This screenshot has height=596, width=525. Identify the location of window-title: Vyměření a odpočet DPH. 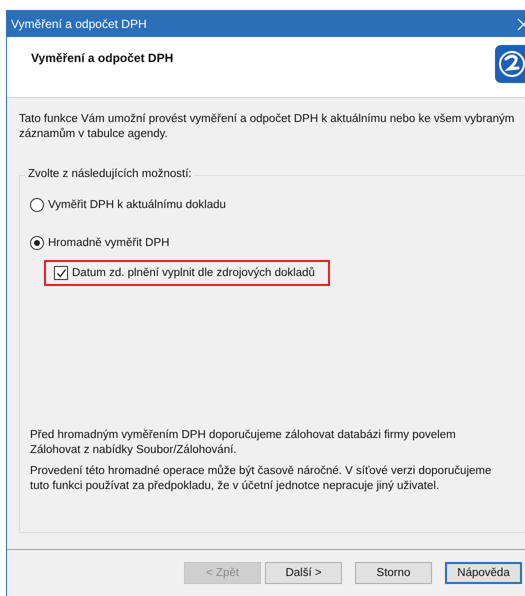
(78, 23).